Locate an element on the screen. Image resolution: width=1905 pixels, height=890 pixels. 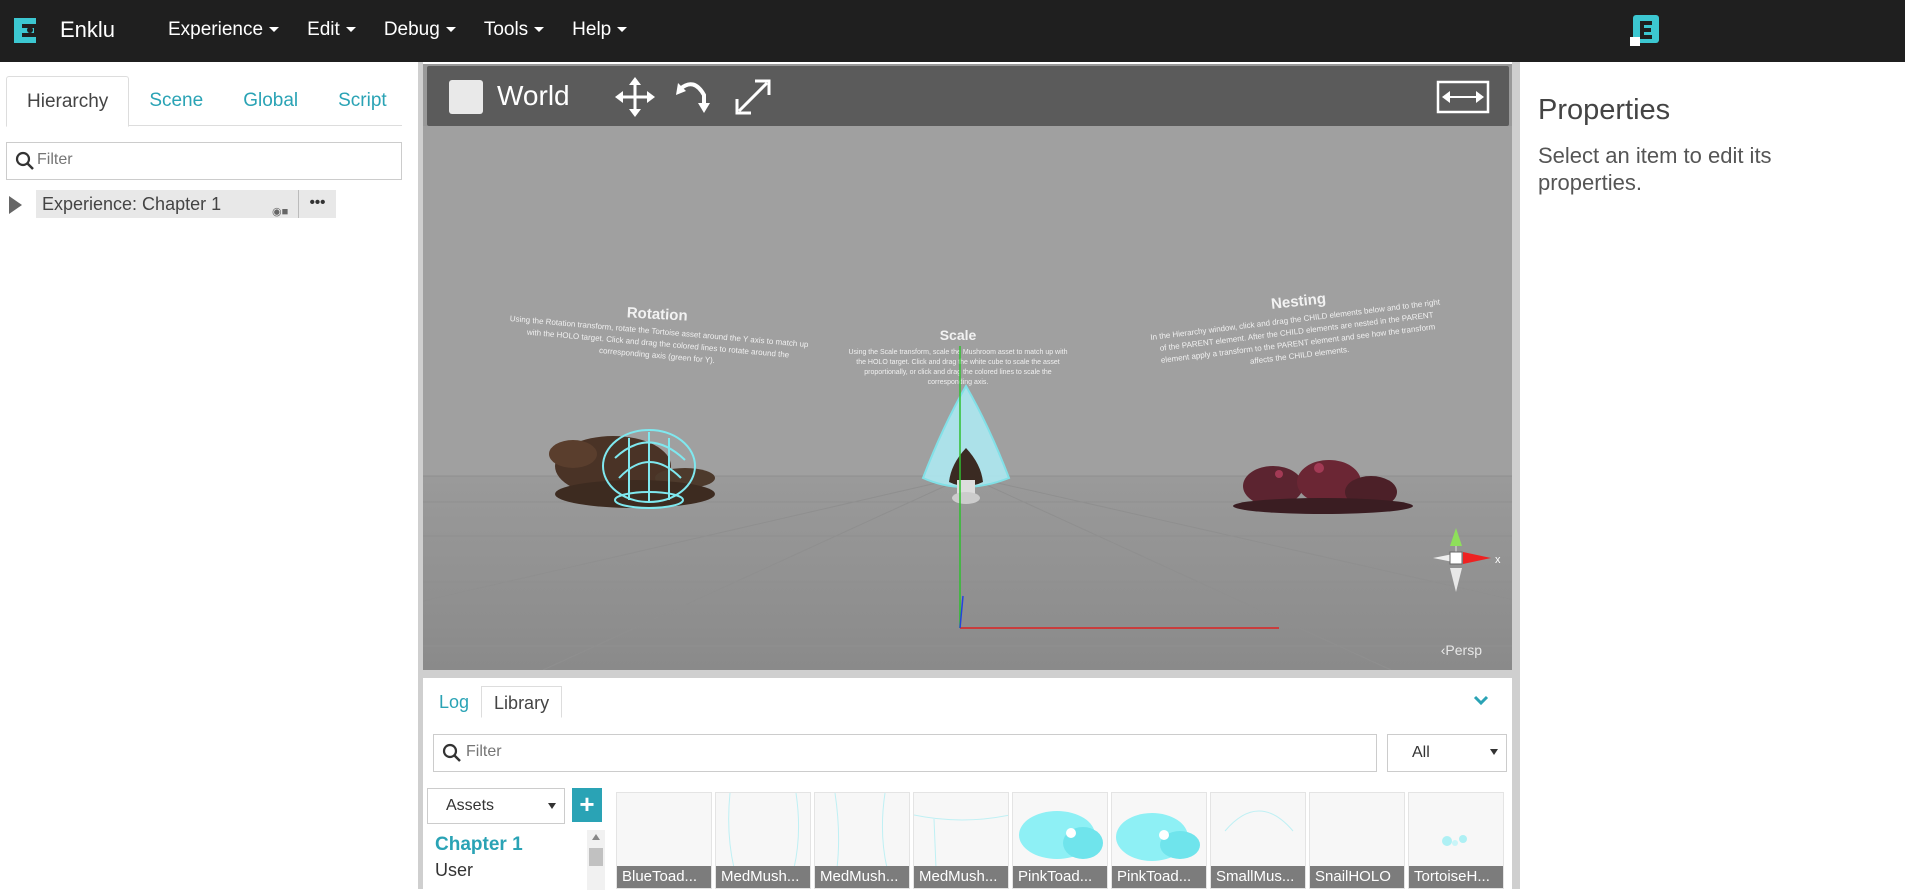
more-options-button: ••• is located at coordinates (317, 204).